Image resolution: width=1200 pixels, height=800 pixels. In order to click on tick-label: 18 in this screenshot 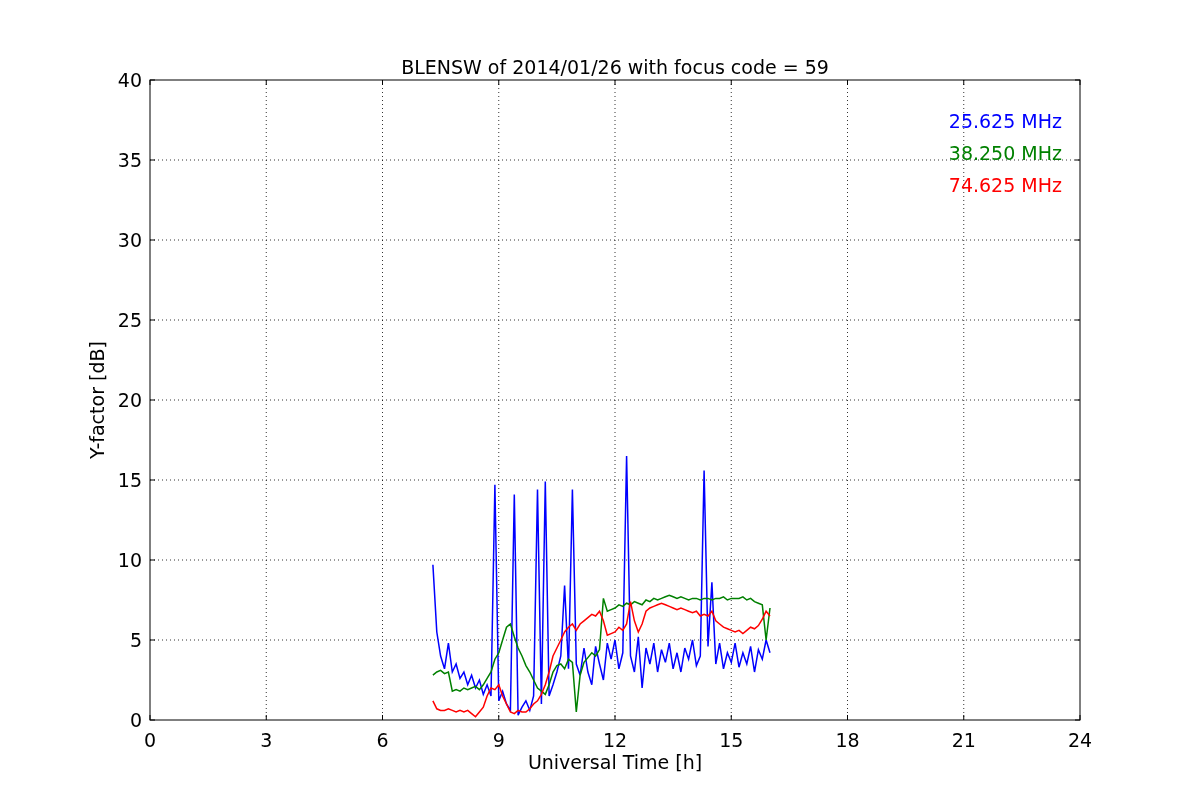, I will do `click(847, 740)`.